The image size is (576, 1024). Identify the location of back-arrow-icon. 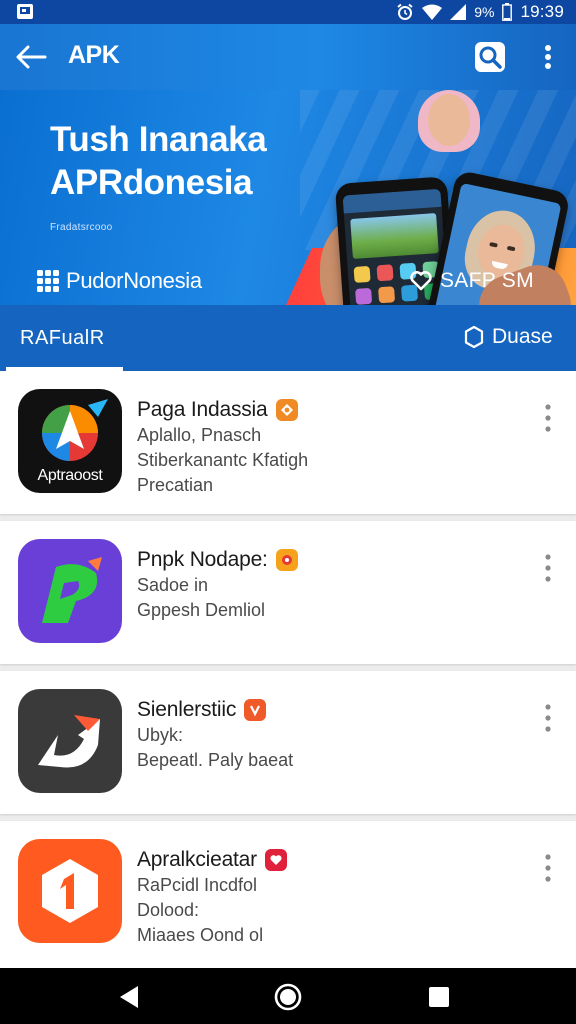
(31, 57).